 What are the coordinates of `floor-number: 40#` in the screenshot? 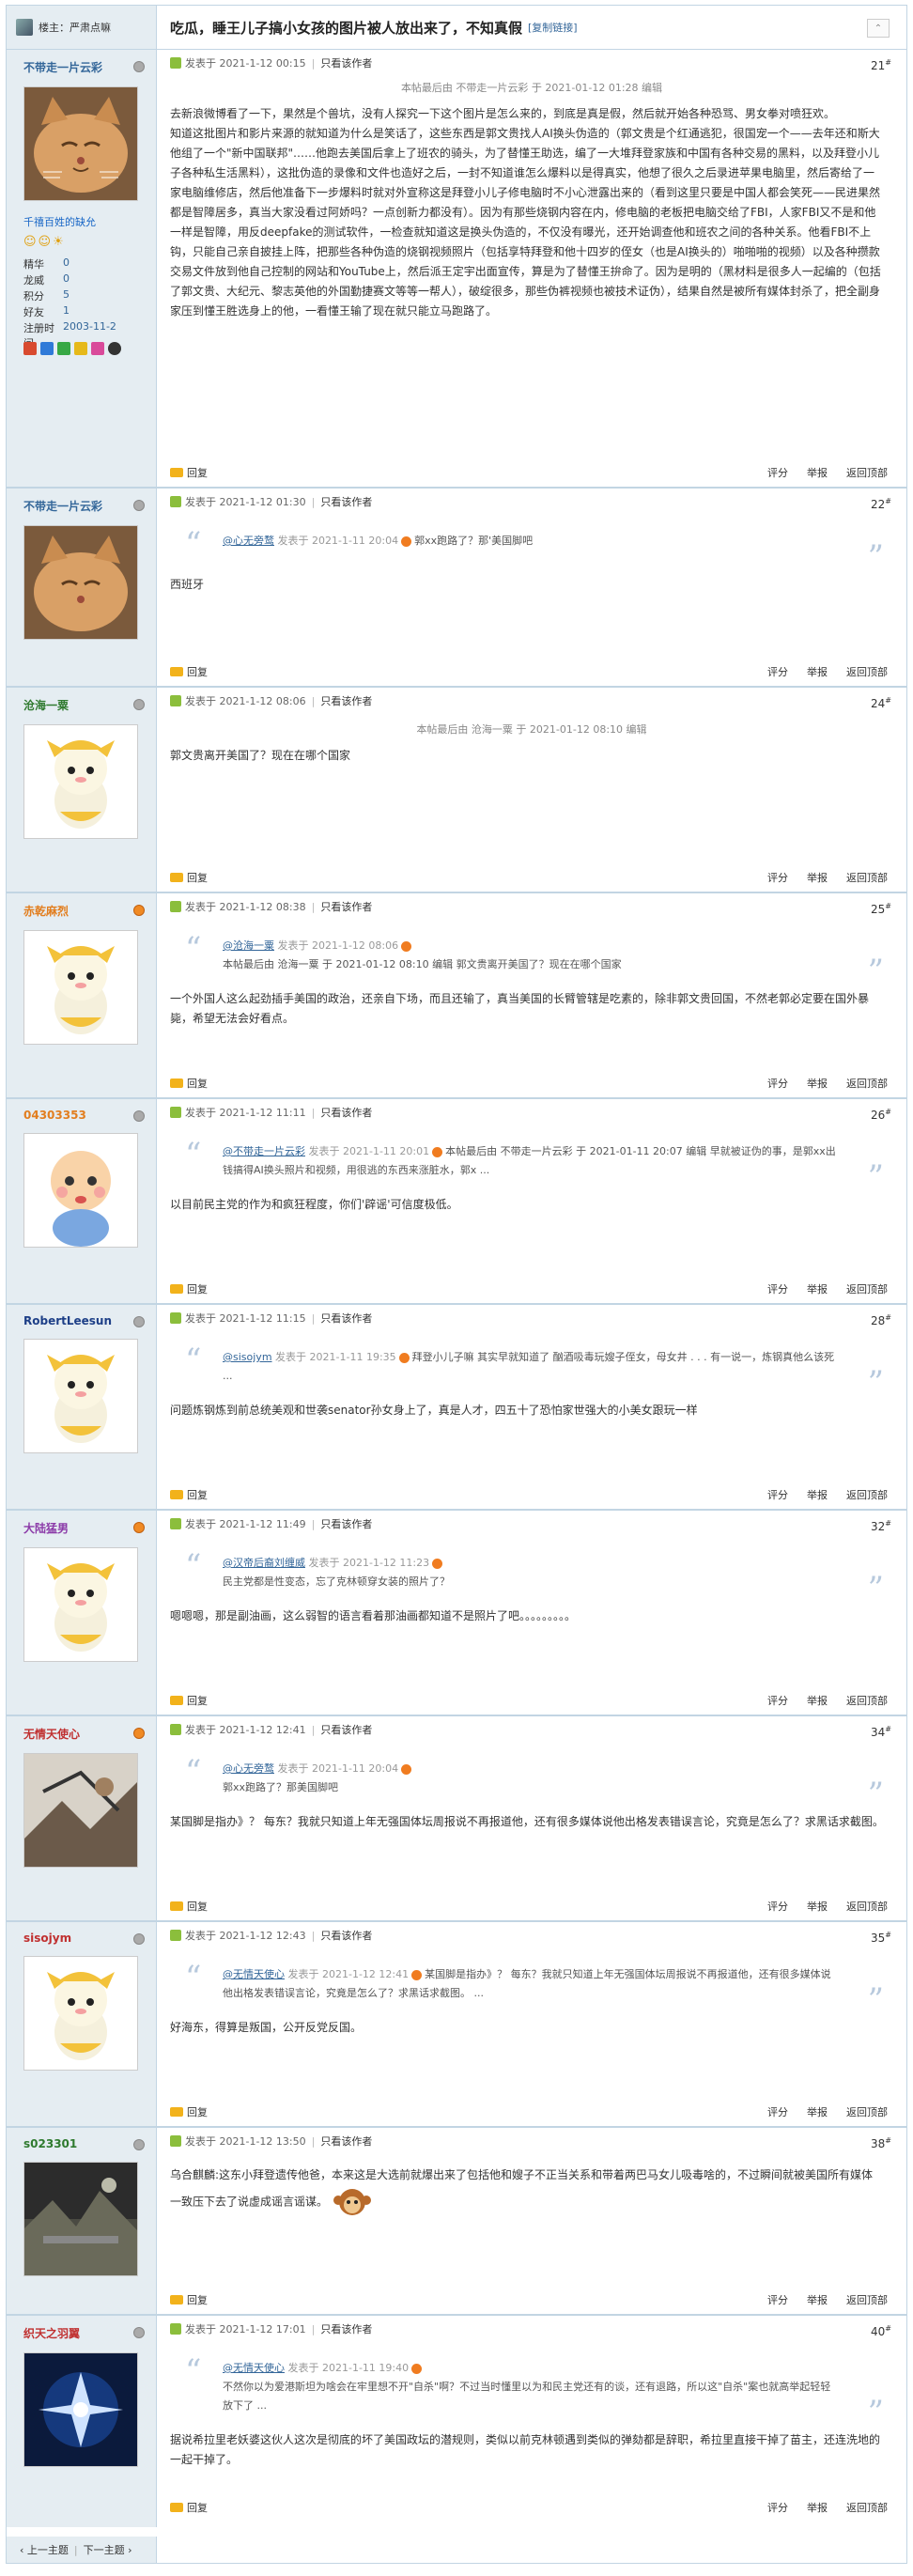 It's located at (881, 2331).